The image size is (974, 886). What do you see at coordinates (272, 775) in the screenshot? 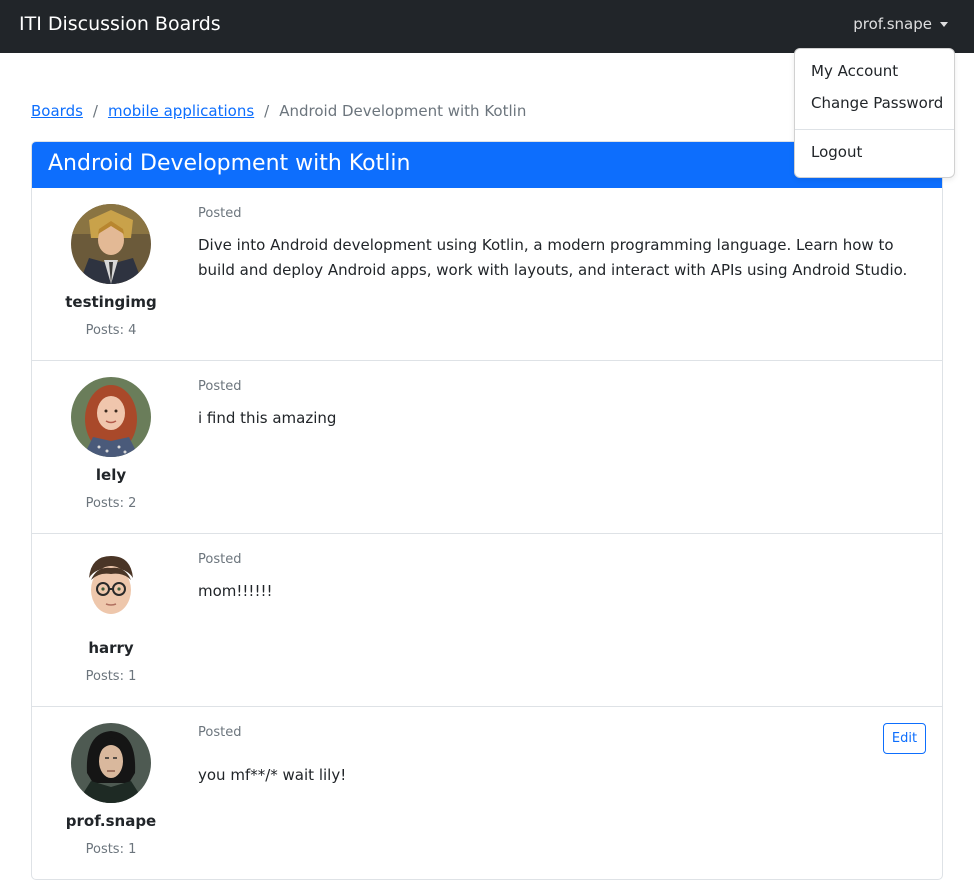
I see `post-message: you mf**/* wait lily!` at bounding box center [272, 775].